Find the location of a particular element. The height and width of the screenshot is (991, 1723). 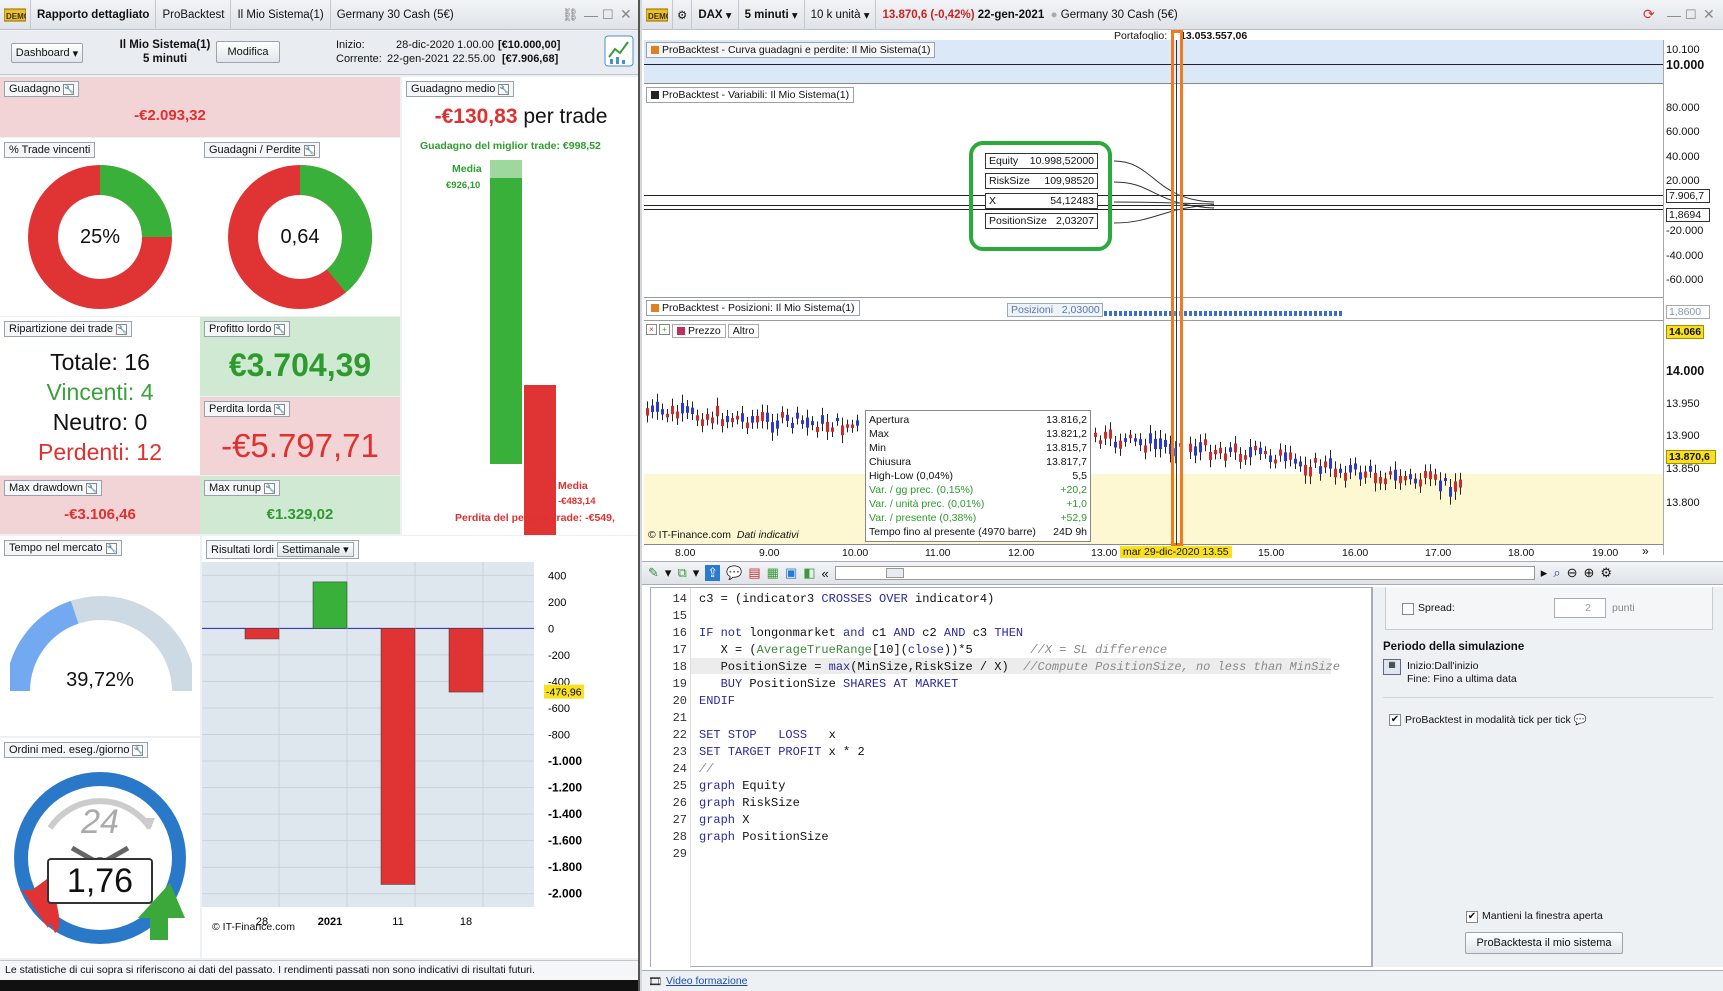

comment-icon: 💬 is located at coordinates (734, 573).